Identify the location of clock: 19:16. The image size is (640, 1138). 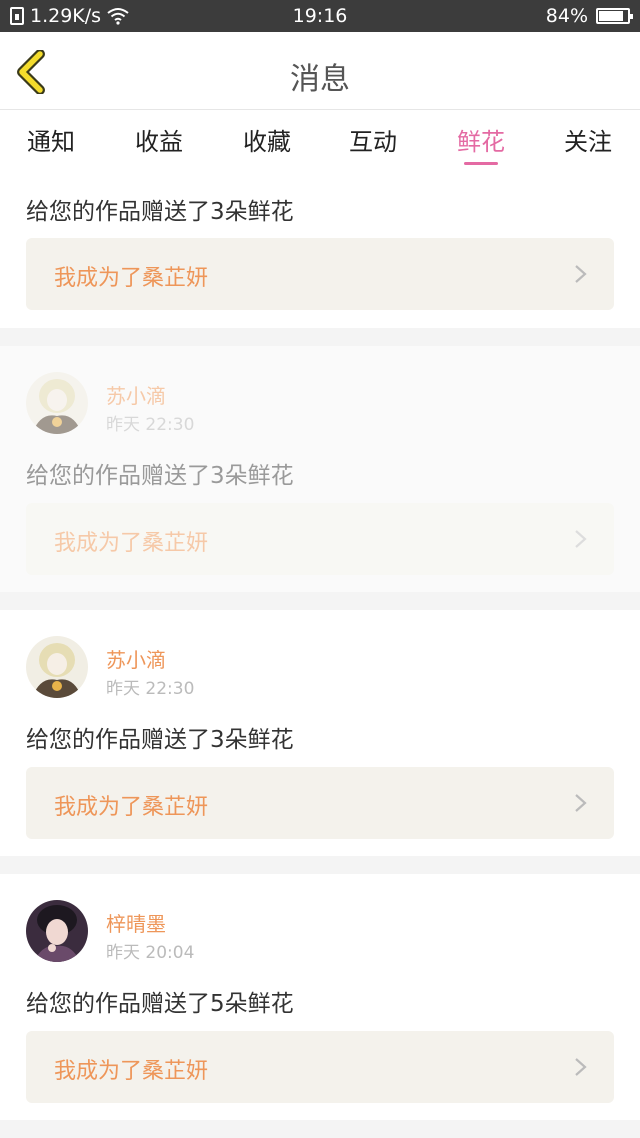
(320, 16).